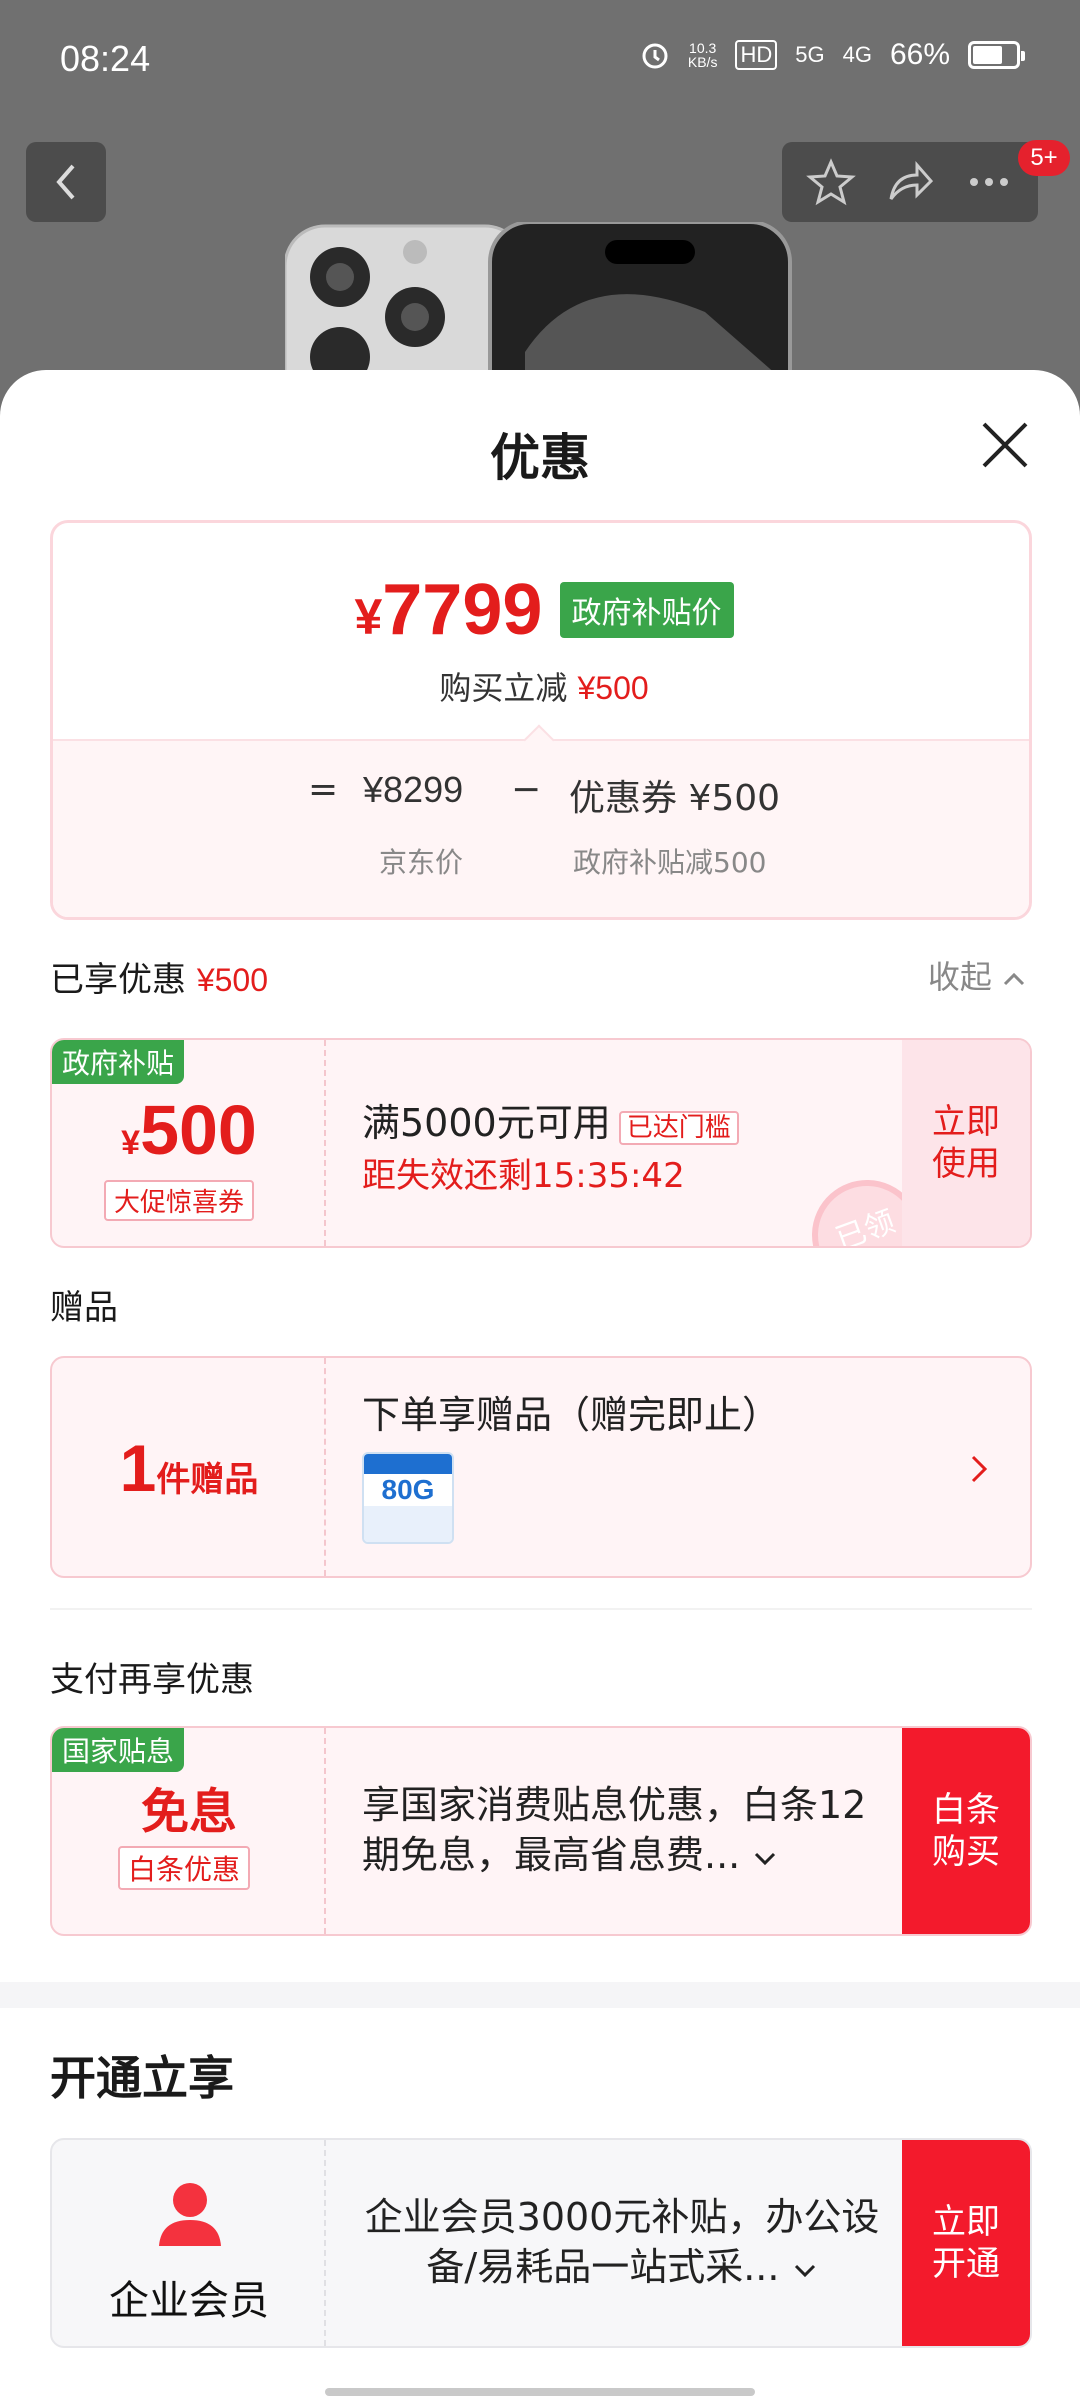  Describe the element at coordinates (105, 58) in the screenshot. I see `status-time: 08:24` at that location.